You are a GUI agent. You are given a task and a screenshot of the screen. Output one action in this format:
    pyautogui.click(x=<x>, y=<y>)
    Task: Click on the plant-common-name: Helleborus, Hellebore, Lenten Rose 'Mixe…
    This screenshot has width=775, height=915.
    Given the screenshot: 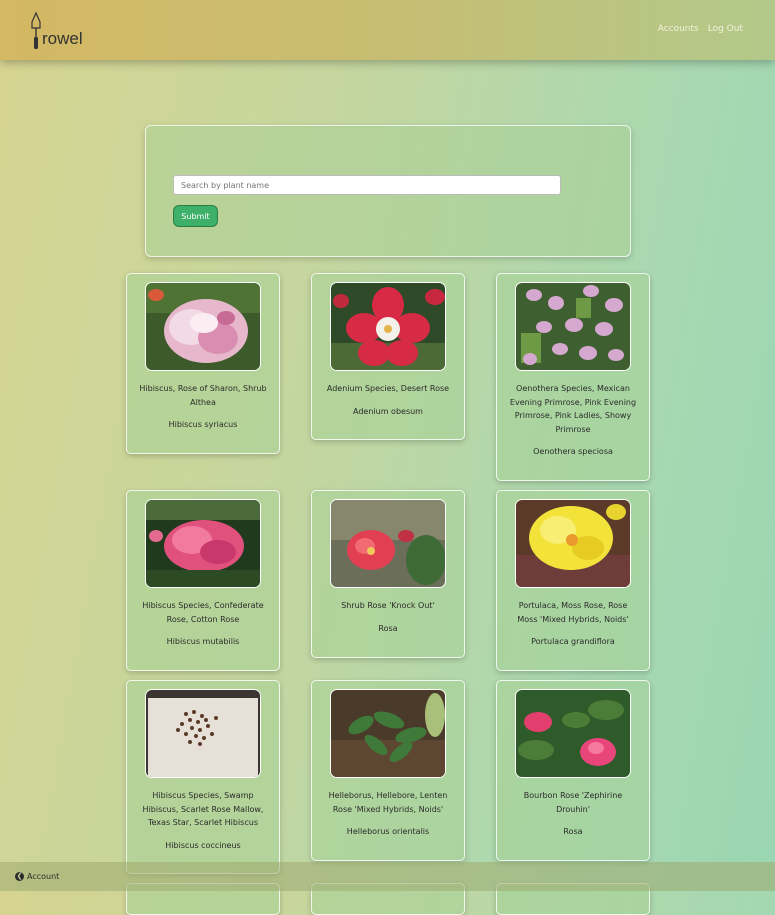 What is the action you would take?
    pyautogui.click(x=388, y=802)
    